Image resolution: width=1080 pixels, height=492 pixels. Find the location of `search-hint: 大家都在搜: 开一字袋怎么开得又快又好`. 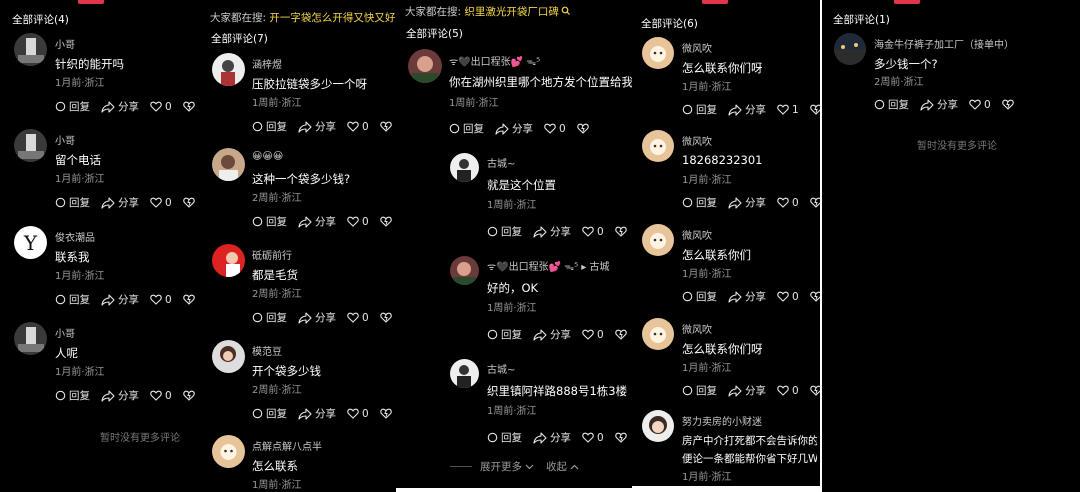

search-hint: 大家都在搜: 开一字袋怎么开得又快又好 is located at coordinates (302, 17).